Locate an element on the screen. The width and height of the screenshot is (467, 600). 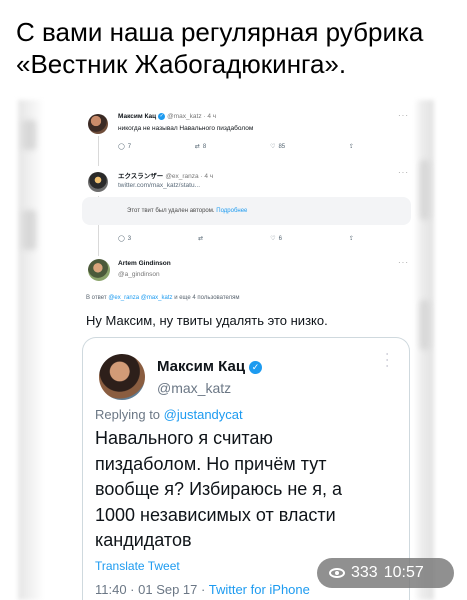
reply-suffix: и еще 4 пользователям is located at coordinates (207, 298).